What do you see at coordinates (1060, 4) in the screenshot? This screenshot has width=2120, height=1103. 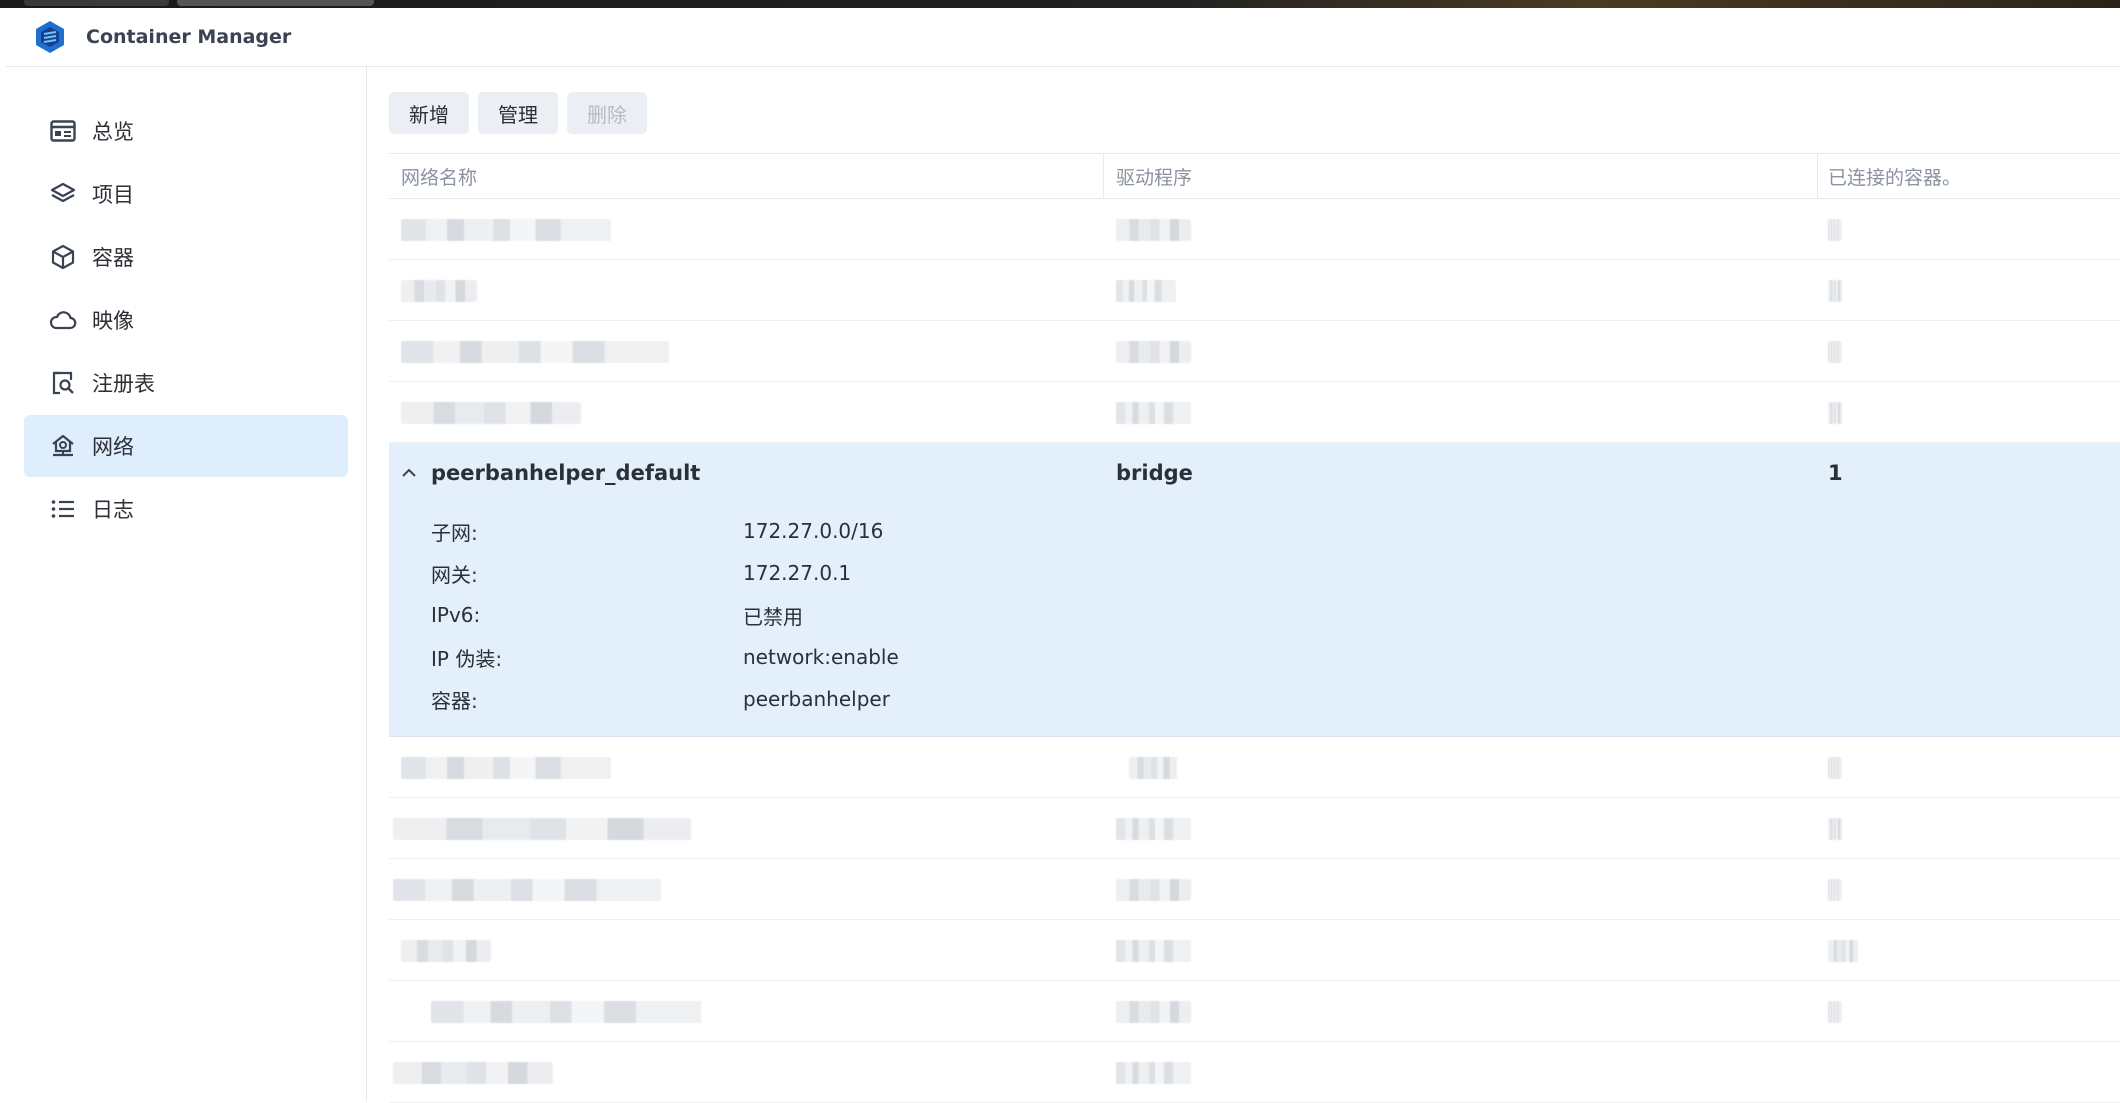 I see `browser-tab-strip` at bounding box center [1060, 4].